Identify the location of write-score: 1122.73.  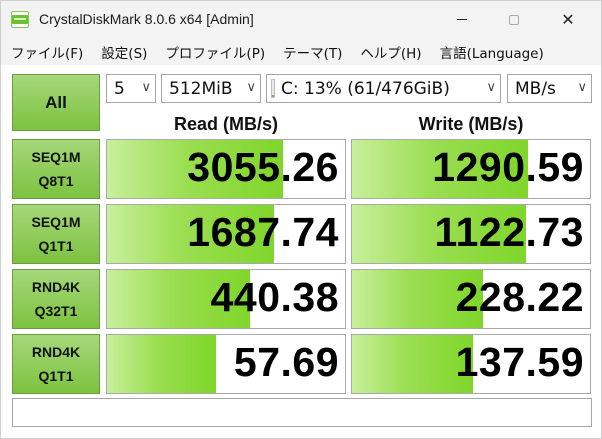
(509, 232).